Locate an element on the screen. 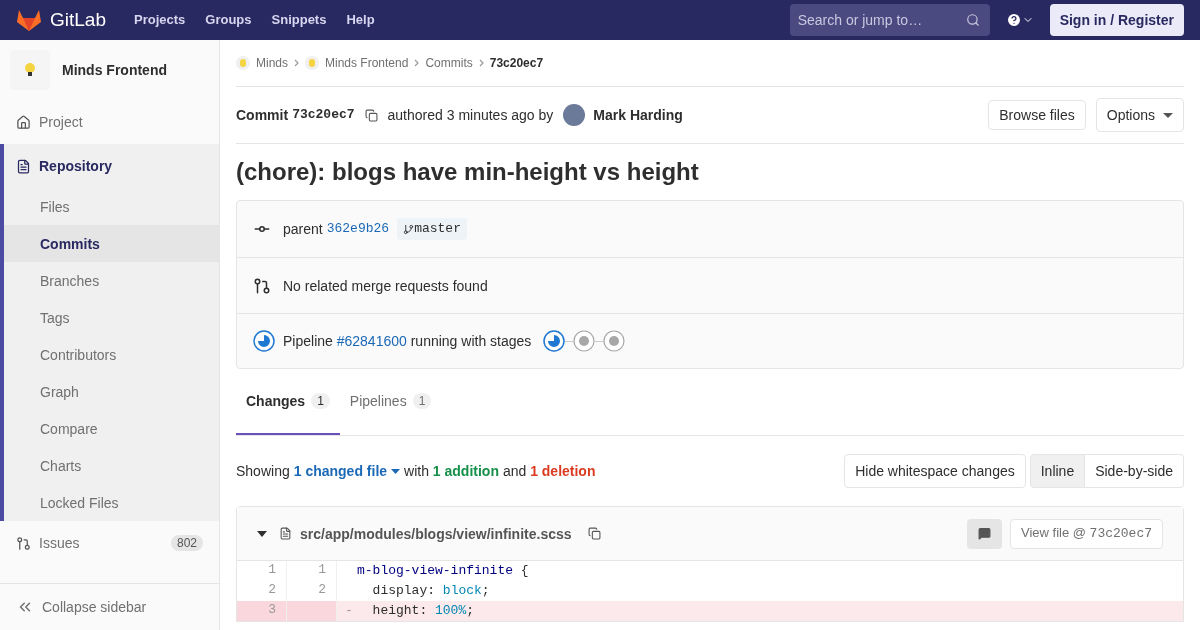 The width and height of the screenshot is (1200, 630). parent-sha-link: 362e9b26 is located at coordinates (358, 229).